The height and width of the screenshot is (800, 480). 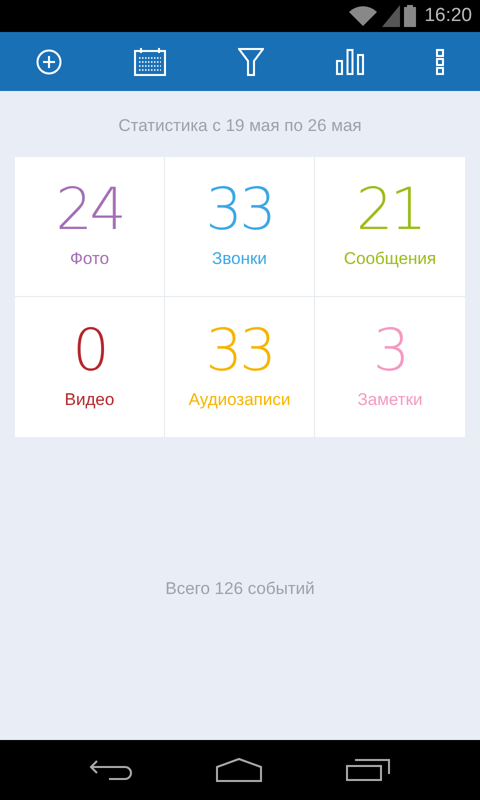 What do you see at coordinates (89, 399) in the screenshot?
I see `category-label: Видео` at bounding box center [89, 399].